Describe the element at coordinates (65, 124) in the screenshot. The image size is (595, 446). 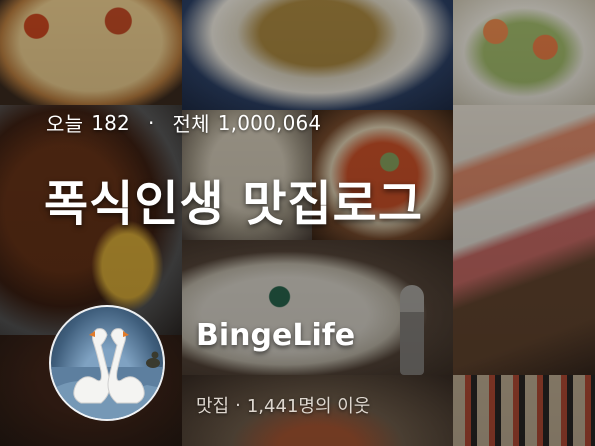
I see `today-label: 오늘` at that location.